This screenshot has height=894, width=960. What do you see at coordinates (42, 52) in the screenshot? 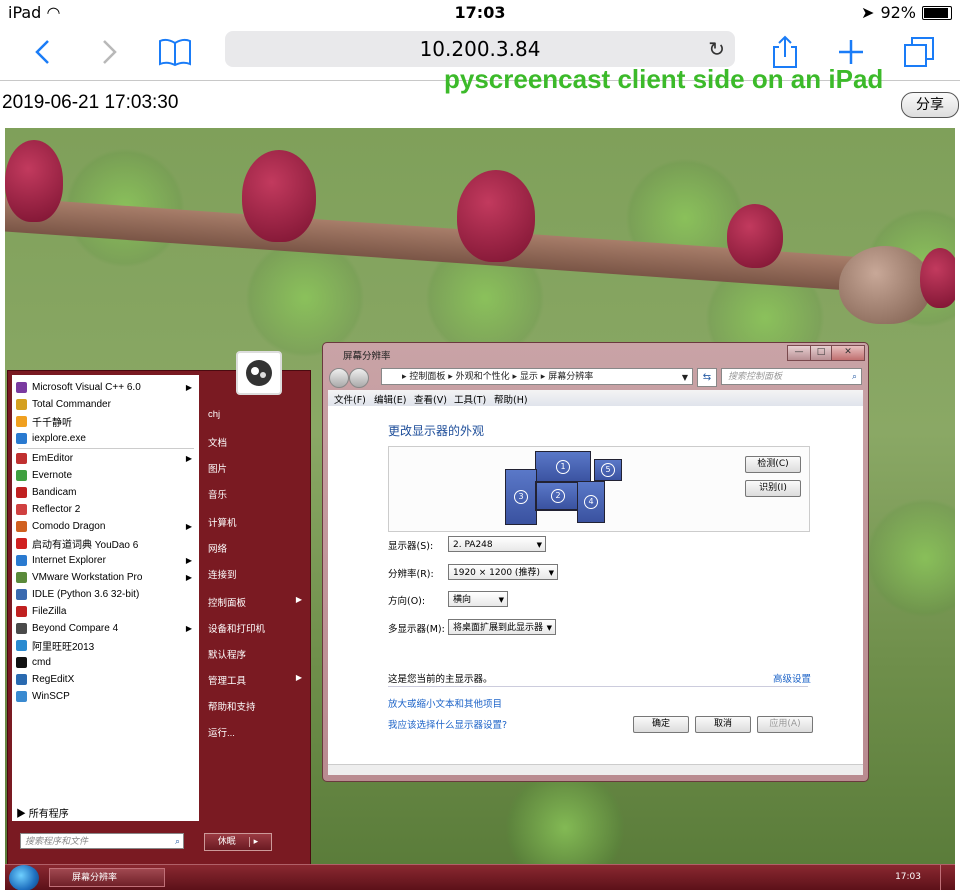
I see `back-button` at bounding box center [42, 52].